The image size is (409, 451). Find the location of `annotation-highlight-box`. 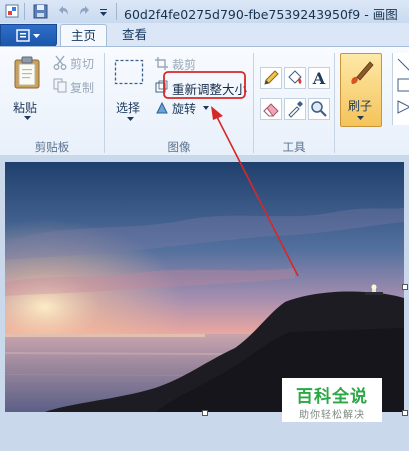

annotation-highlight-box is located at coordinates (204, 85).